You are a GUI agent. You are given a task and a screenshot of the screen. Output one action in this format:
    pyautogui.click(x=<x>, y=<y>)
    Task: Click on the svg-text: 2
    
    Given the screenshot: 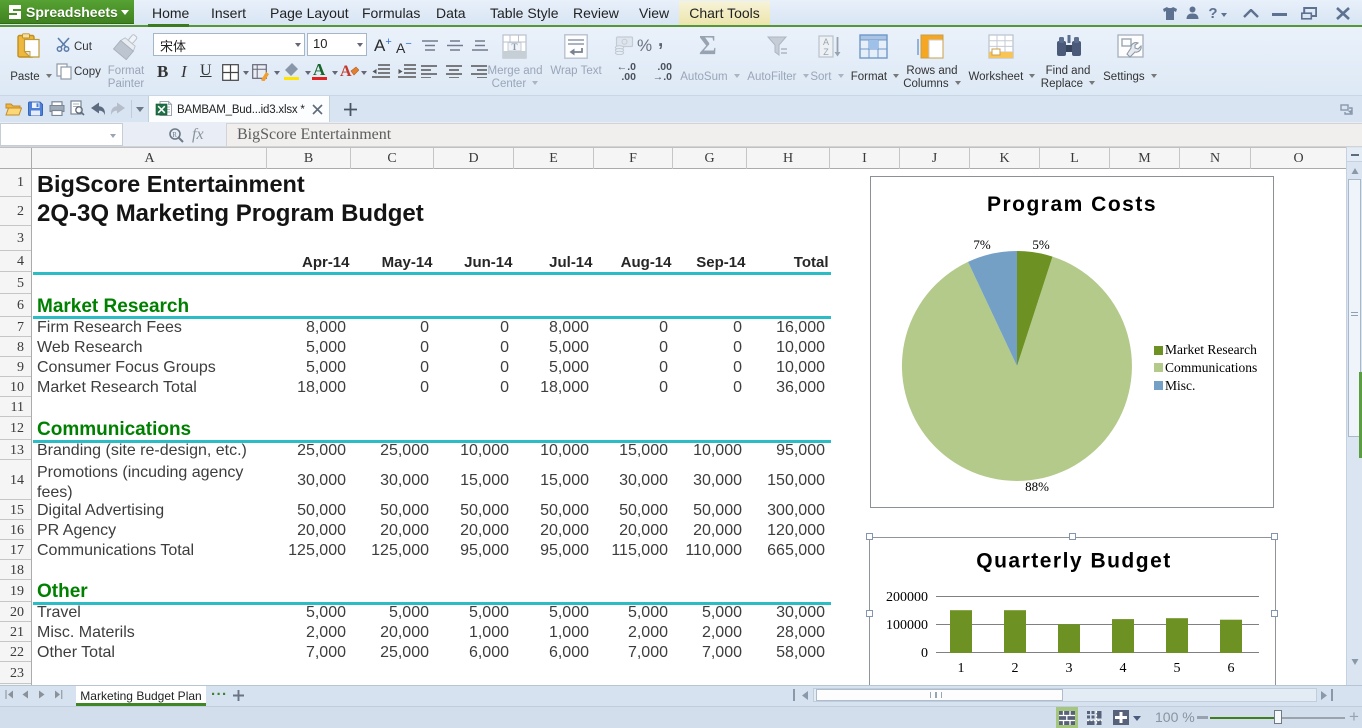 What is the action you would take?
    pyautogui.click(x=1015, y=668)
    